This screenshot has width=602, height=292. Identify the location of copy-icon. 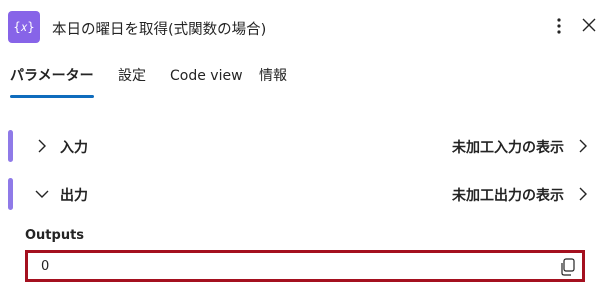
(568, 267).